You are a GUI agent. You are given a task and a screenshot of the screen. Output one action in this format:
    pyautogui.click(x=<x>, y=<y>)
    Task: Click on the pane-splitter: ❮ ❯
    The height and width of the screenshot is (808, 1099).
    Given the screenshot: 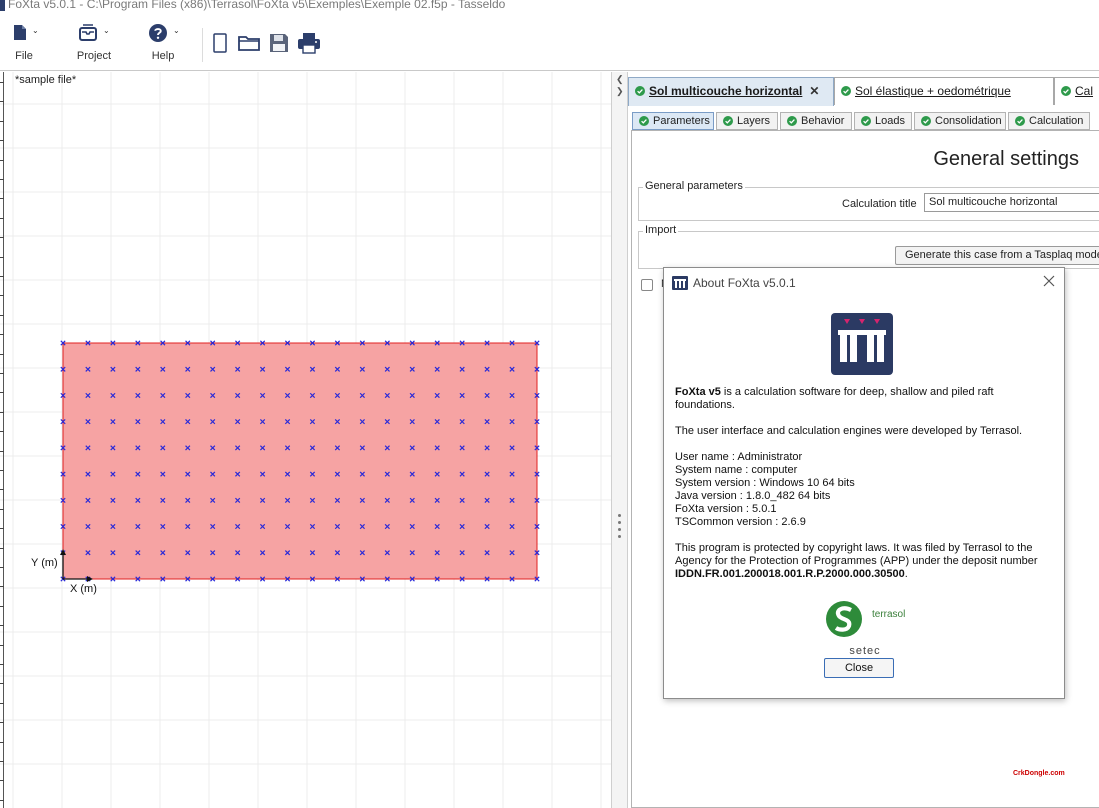 What is the action you would take?
    pyautogui.click(x=619, y=440)
    